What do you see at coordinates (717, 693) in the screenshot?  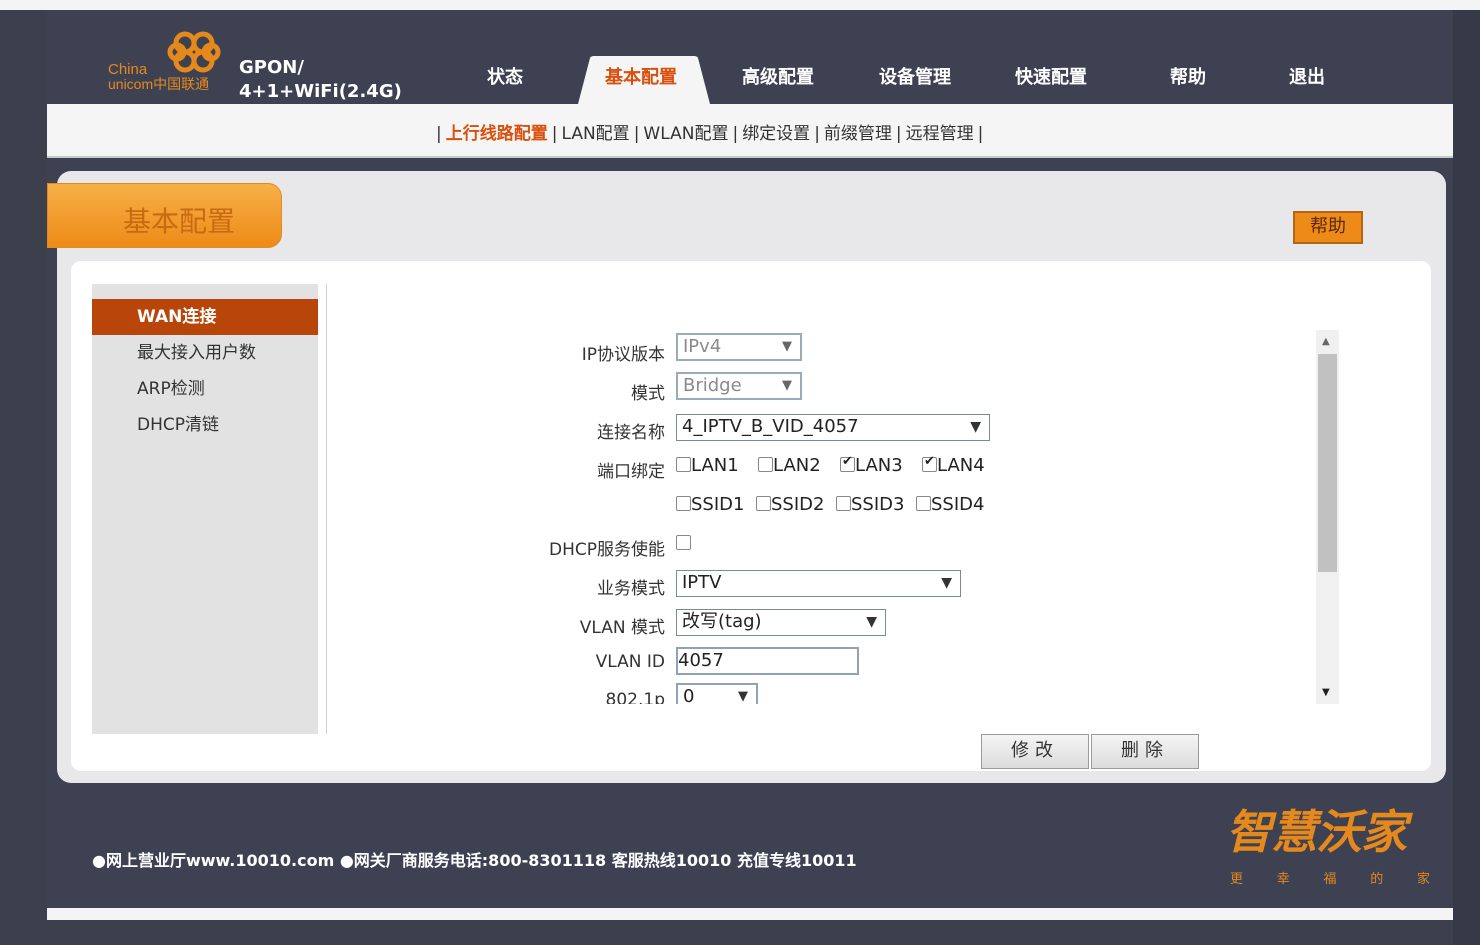 I see `priority-select: 0 ▼` at bounding box center [717, 693].